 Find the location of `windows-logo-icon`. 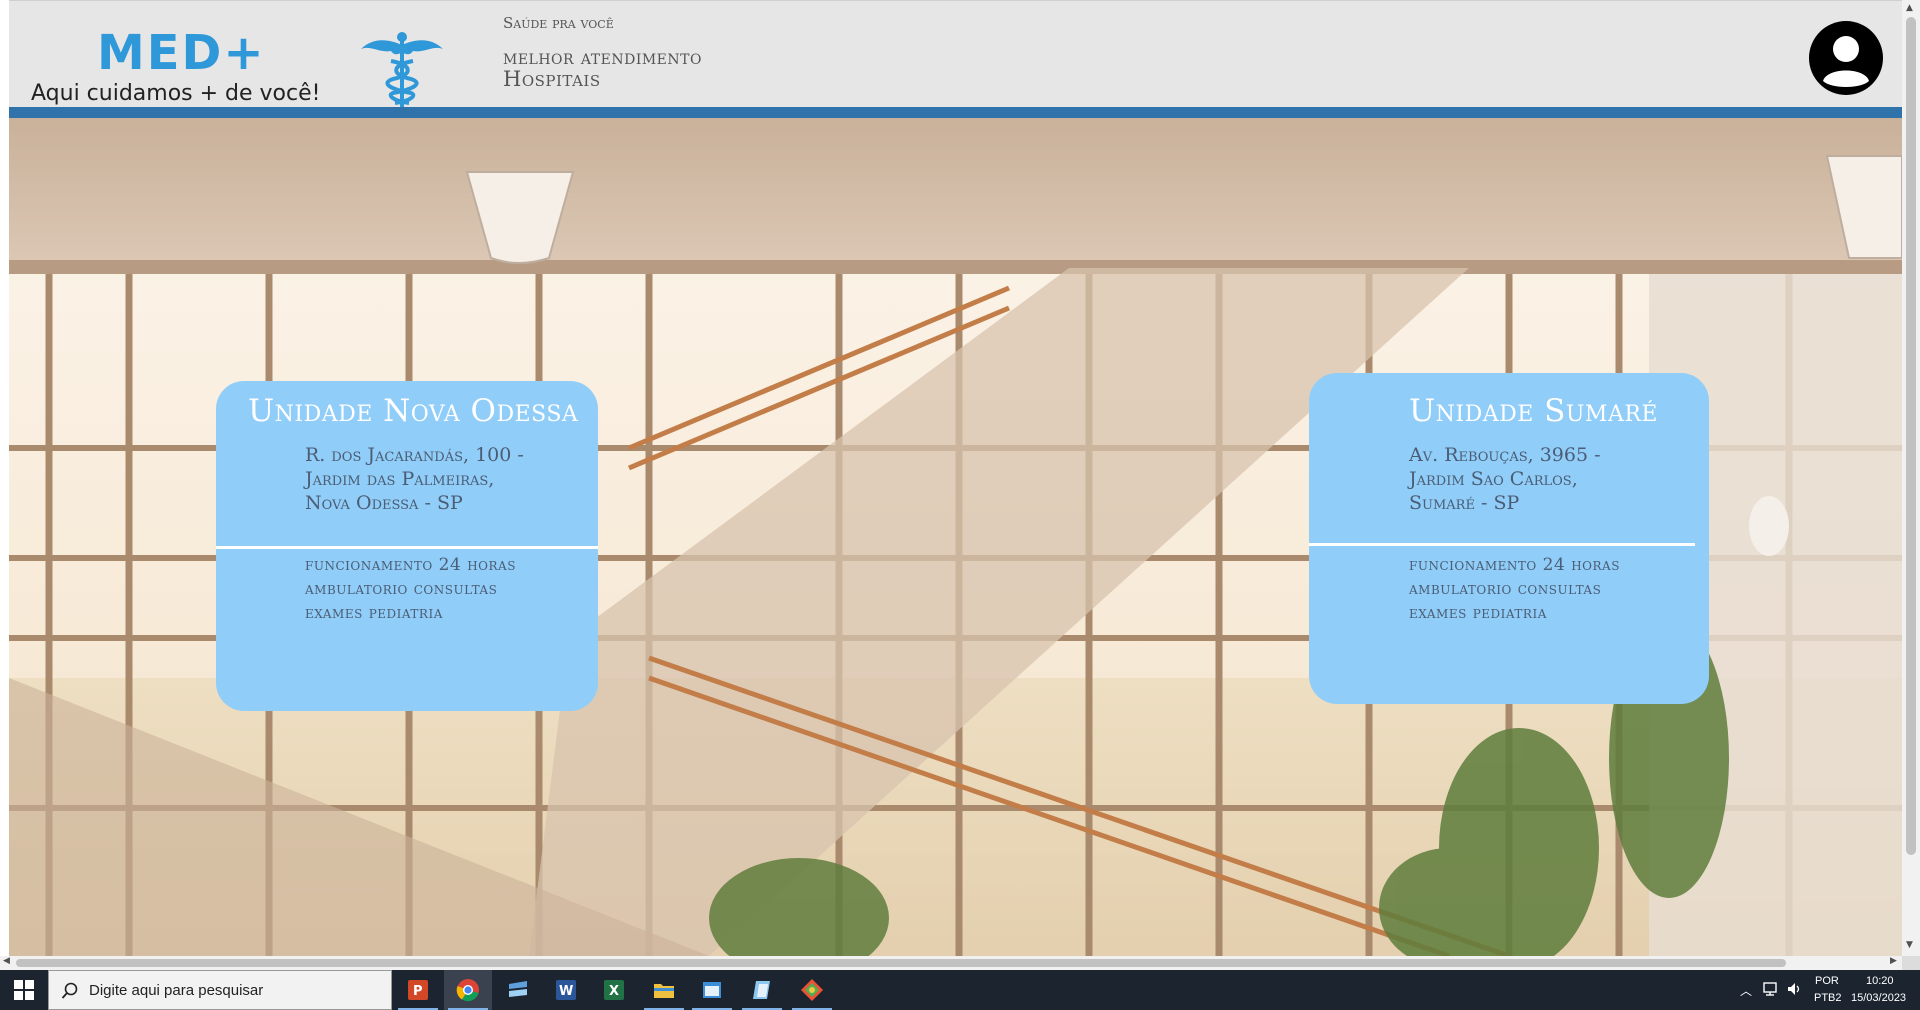

windows-logo-icon is located at coordinates (24, 990).